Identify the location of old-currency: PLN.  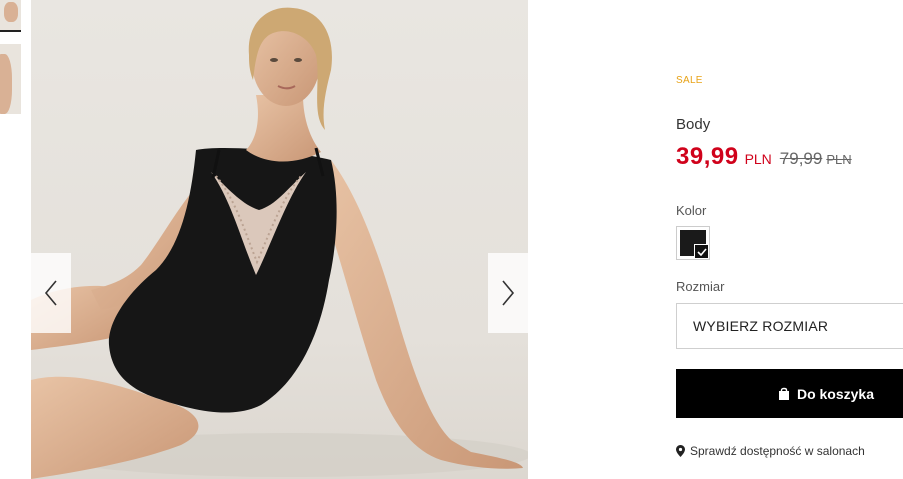
(839, 159).